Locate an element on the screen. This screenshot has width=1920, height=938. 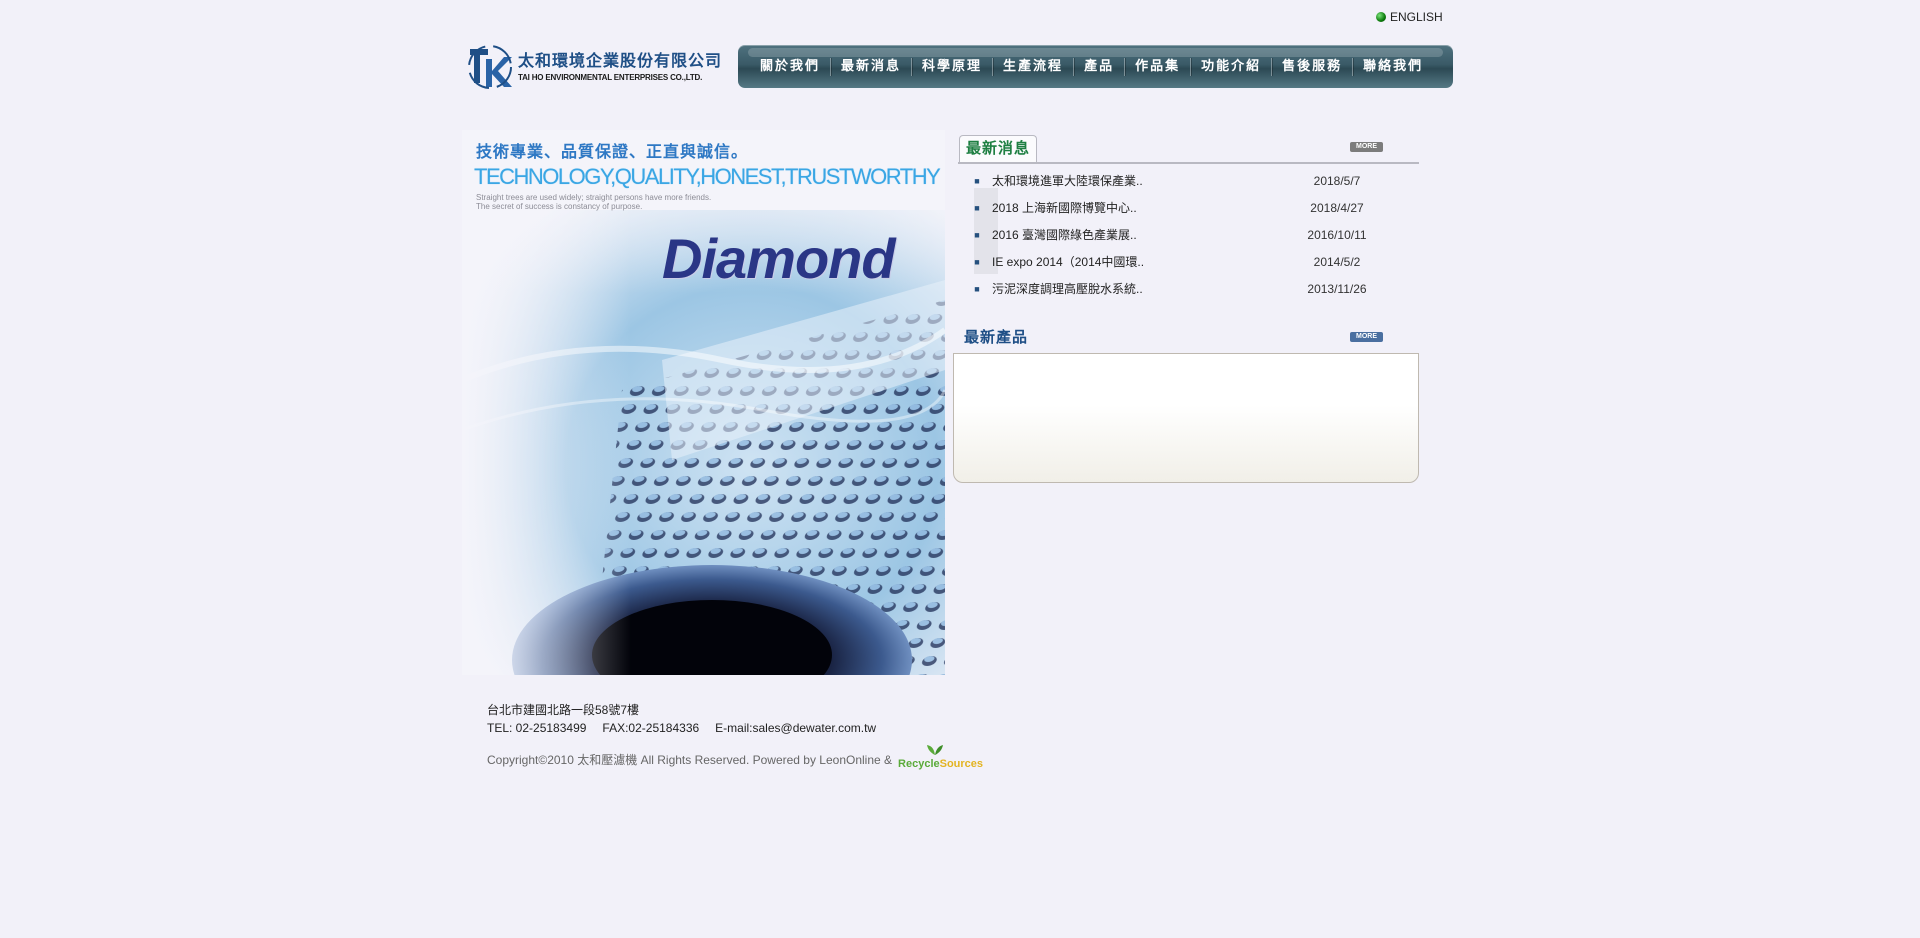
news-item-date: 2014/5/2 is located at coordinates (1337, 262).